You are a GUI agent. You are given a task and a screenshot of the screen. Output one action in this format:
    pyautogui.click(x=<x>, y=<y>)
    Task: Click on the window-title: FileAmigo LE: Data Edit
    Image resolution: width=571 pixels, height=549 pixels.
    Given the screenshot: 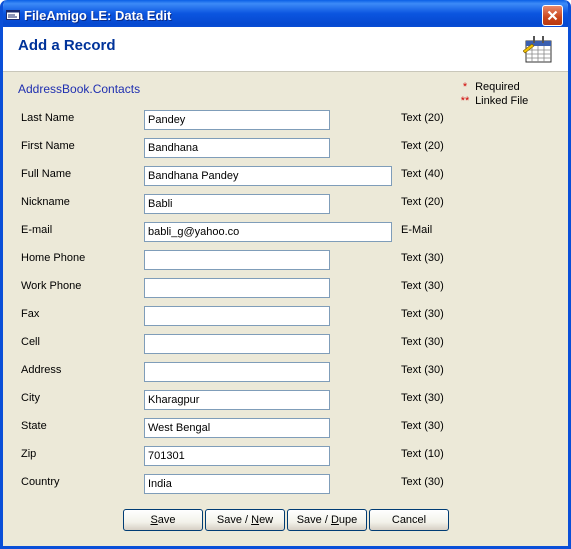 What is the action you would take?
    pyautogui.click(x=98, y=15)
    